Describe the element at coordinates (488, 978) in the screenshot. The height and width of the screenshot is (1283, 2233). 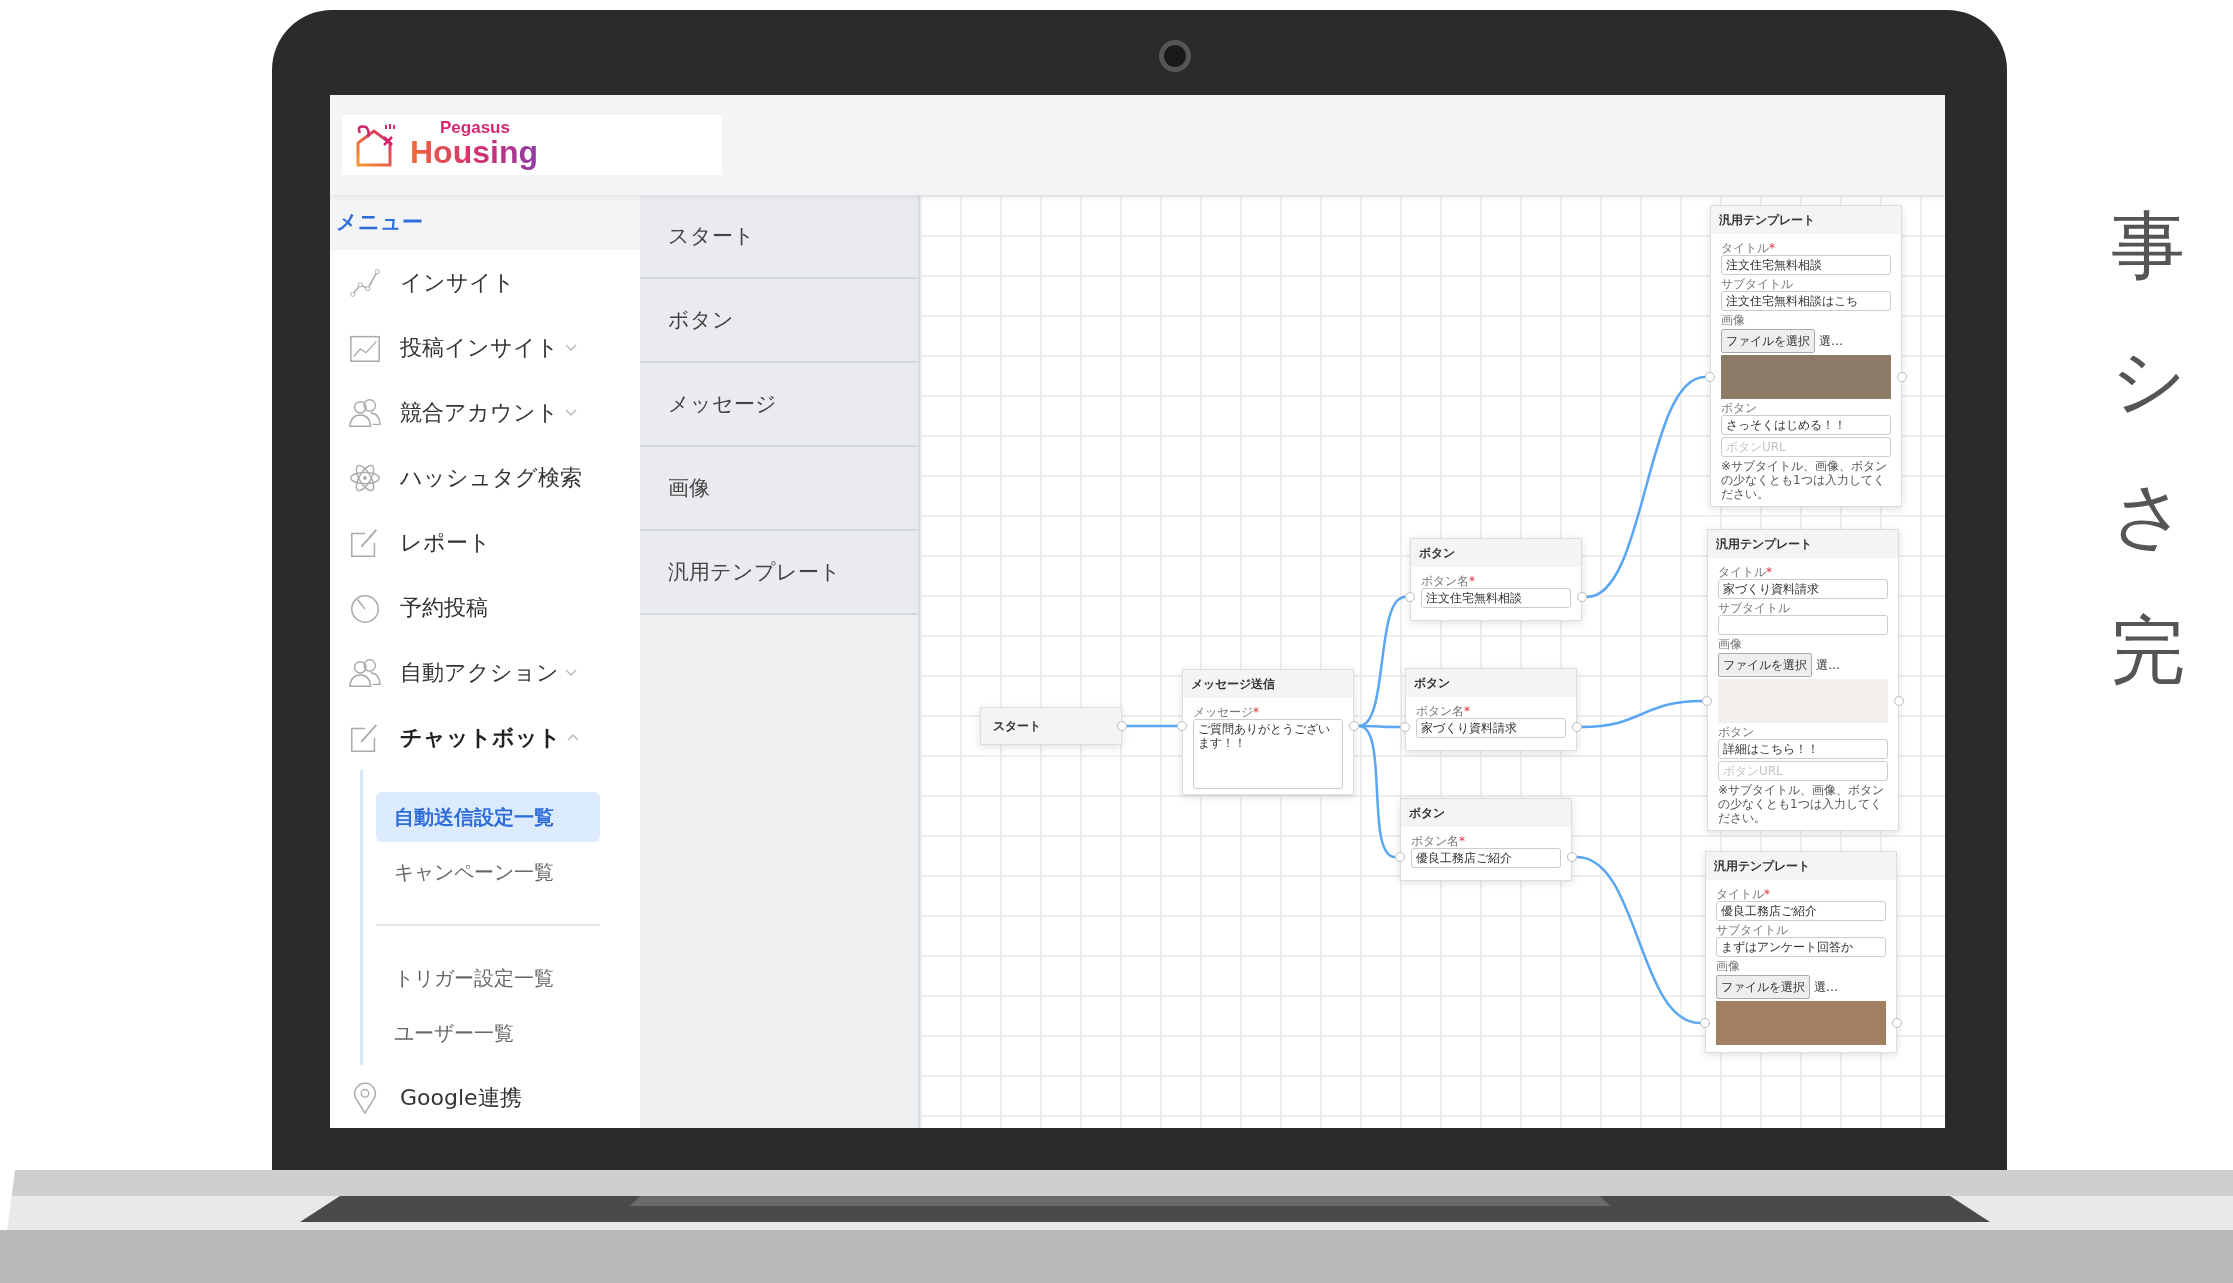
I see `submenu-item: トリガー設定一覧` at that location.